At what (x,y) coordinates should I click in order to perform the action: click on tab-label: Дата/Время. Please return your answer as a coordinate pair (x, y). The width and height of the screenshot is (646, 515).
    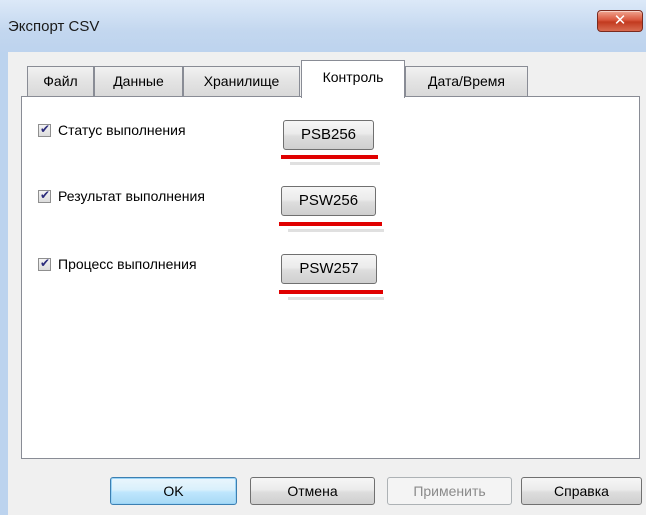
    Looking at the image, I should click on (466, 81).